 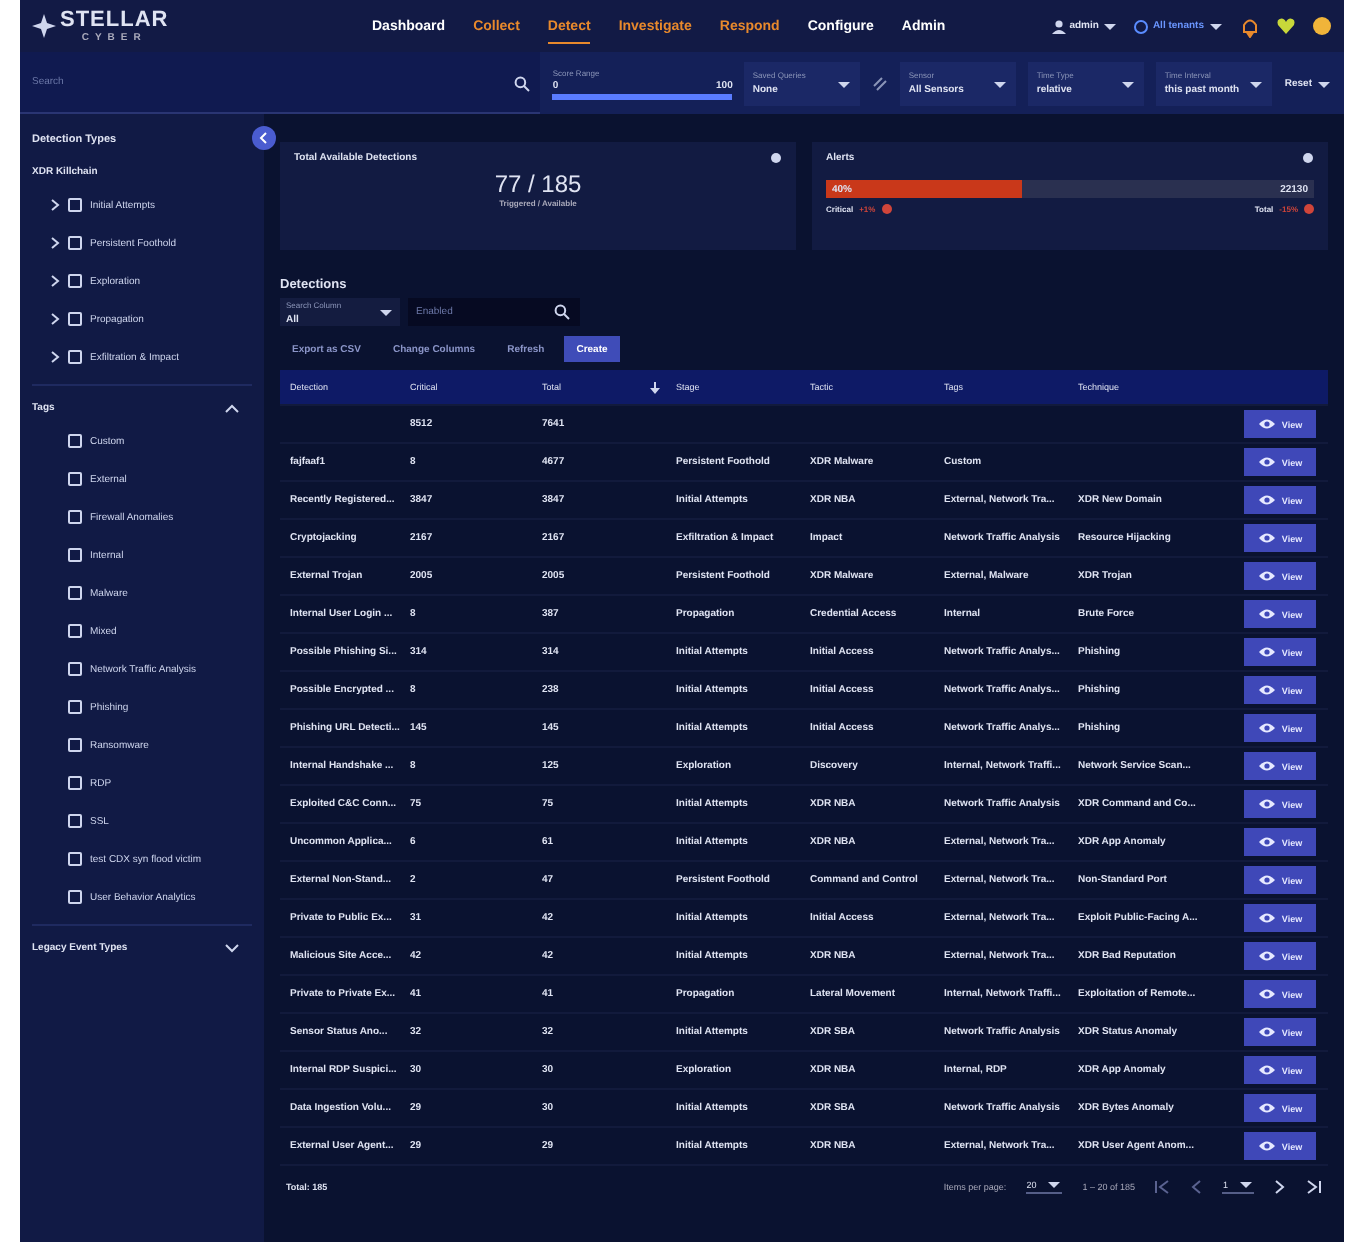 What do you see at coordinates (642, 96) in the screenshot?
I see `slider-track` at bounding box center [642, 96].